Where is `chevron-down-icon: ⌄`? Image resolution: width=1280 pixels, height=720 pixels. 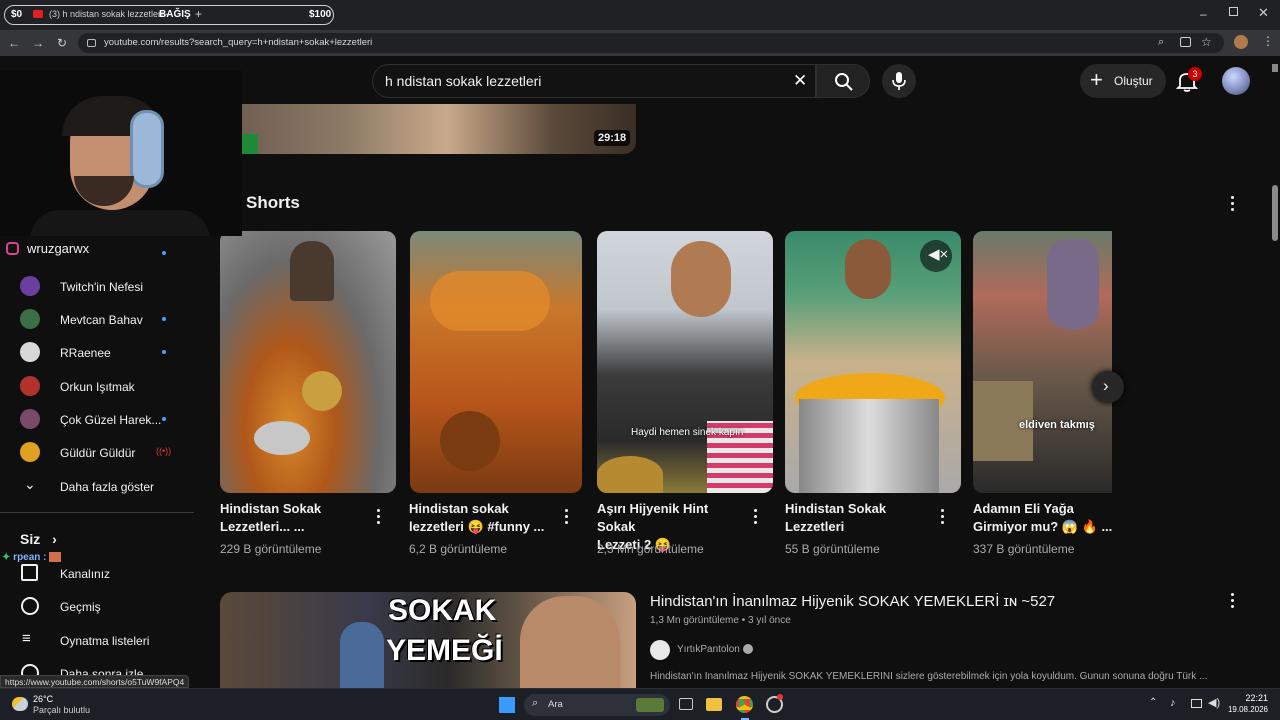 chevron-down-icon: ⌄ is located at coordinates (30, 484).